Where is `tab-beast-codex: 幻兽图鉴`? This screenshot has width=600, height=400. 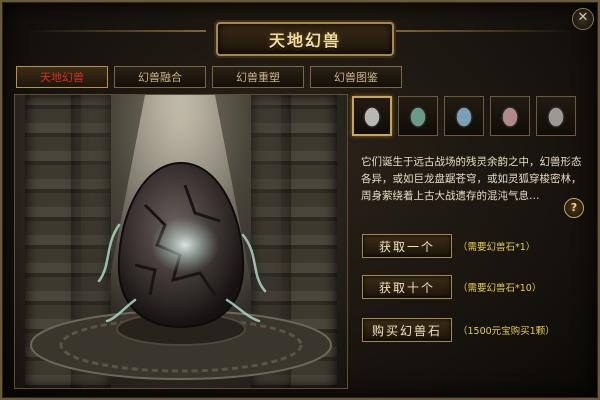 tab-beast-codex: 幻兽图鉴 is located at coordinates (356, 77).